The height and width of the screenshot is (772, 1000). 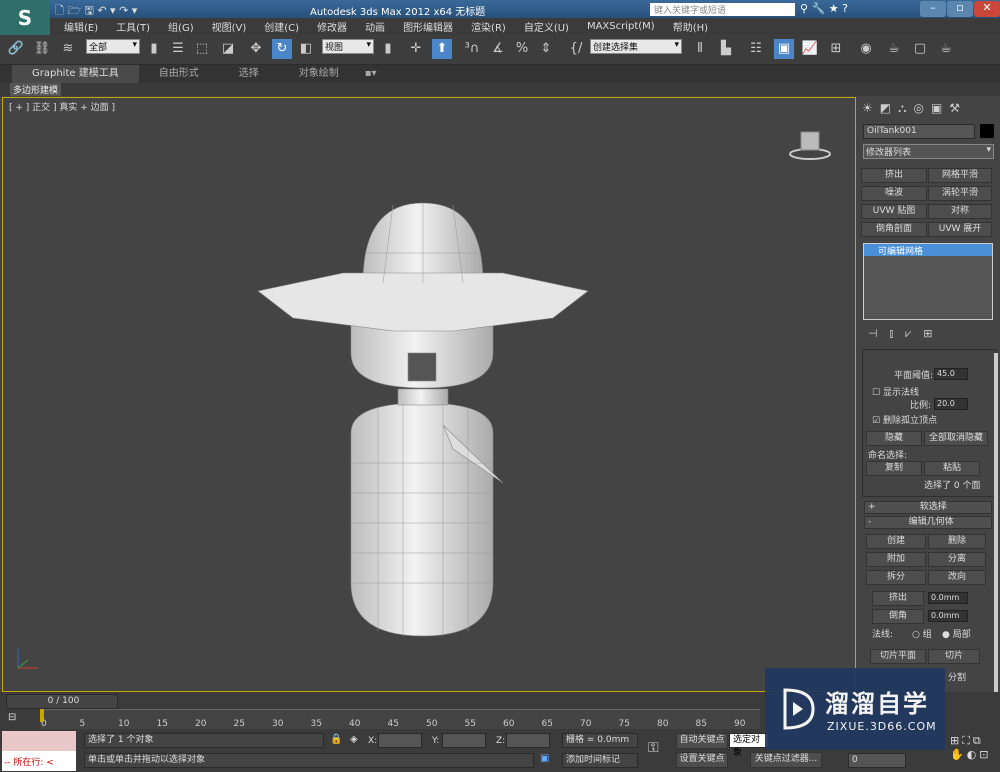 What do you see at coordinates (954, 656) in the screenshot?
I see `slice-button: 切片` at bounding box center [954, 656].